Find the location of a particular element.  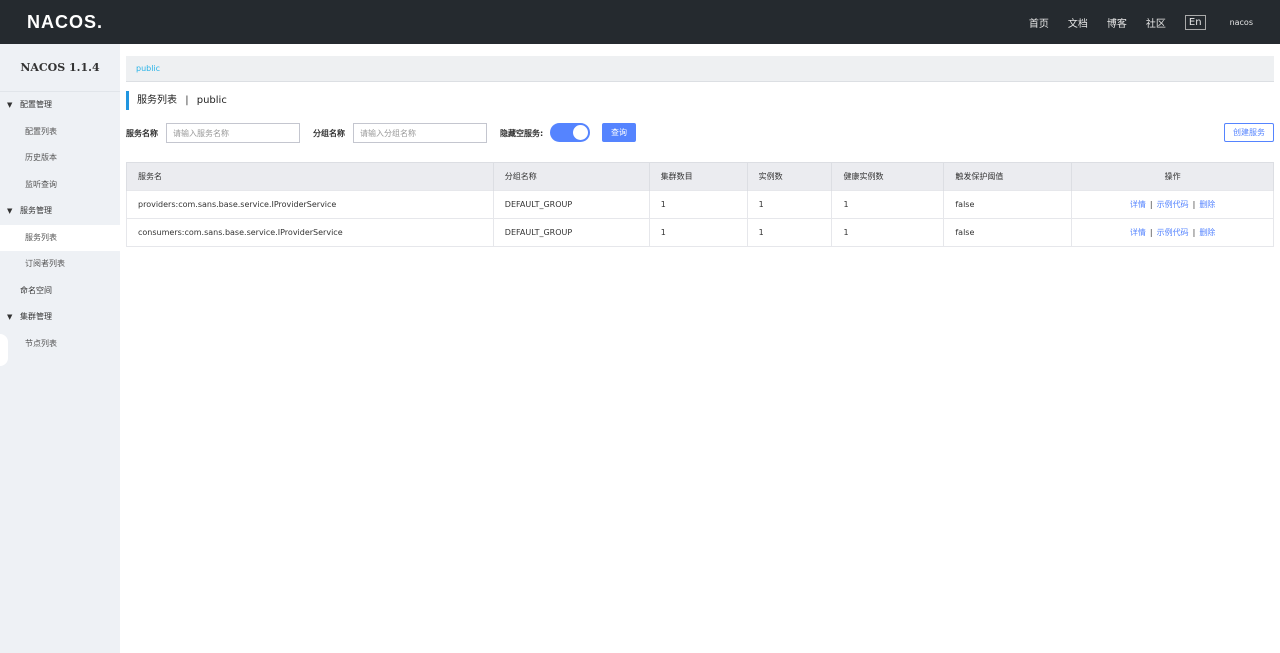

nav-home: 首页 is located at coordinates (1039, 22).